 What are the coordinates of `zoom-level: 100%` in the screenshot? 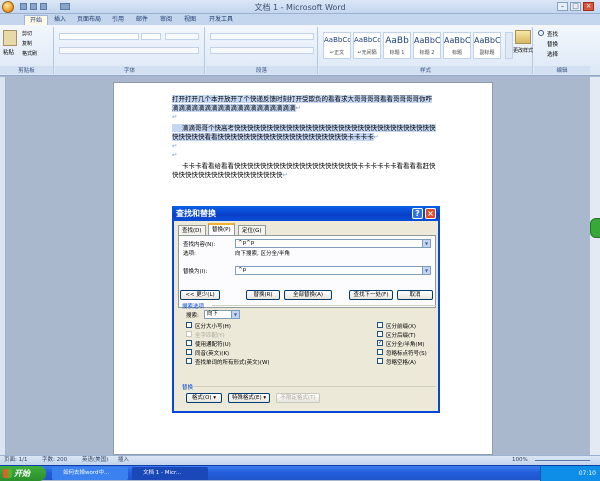 It's located at (520, 460).